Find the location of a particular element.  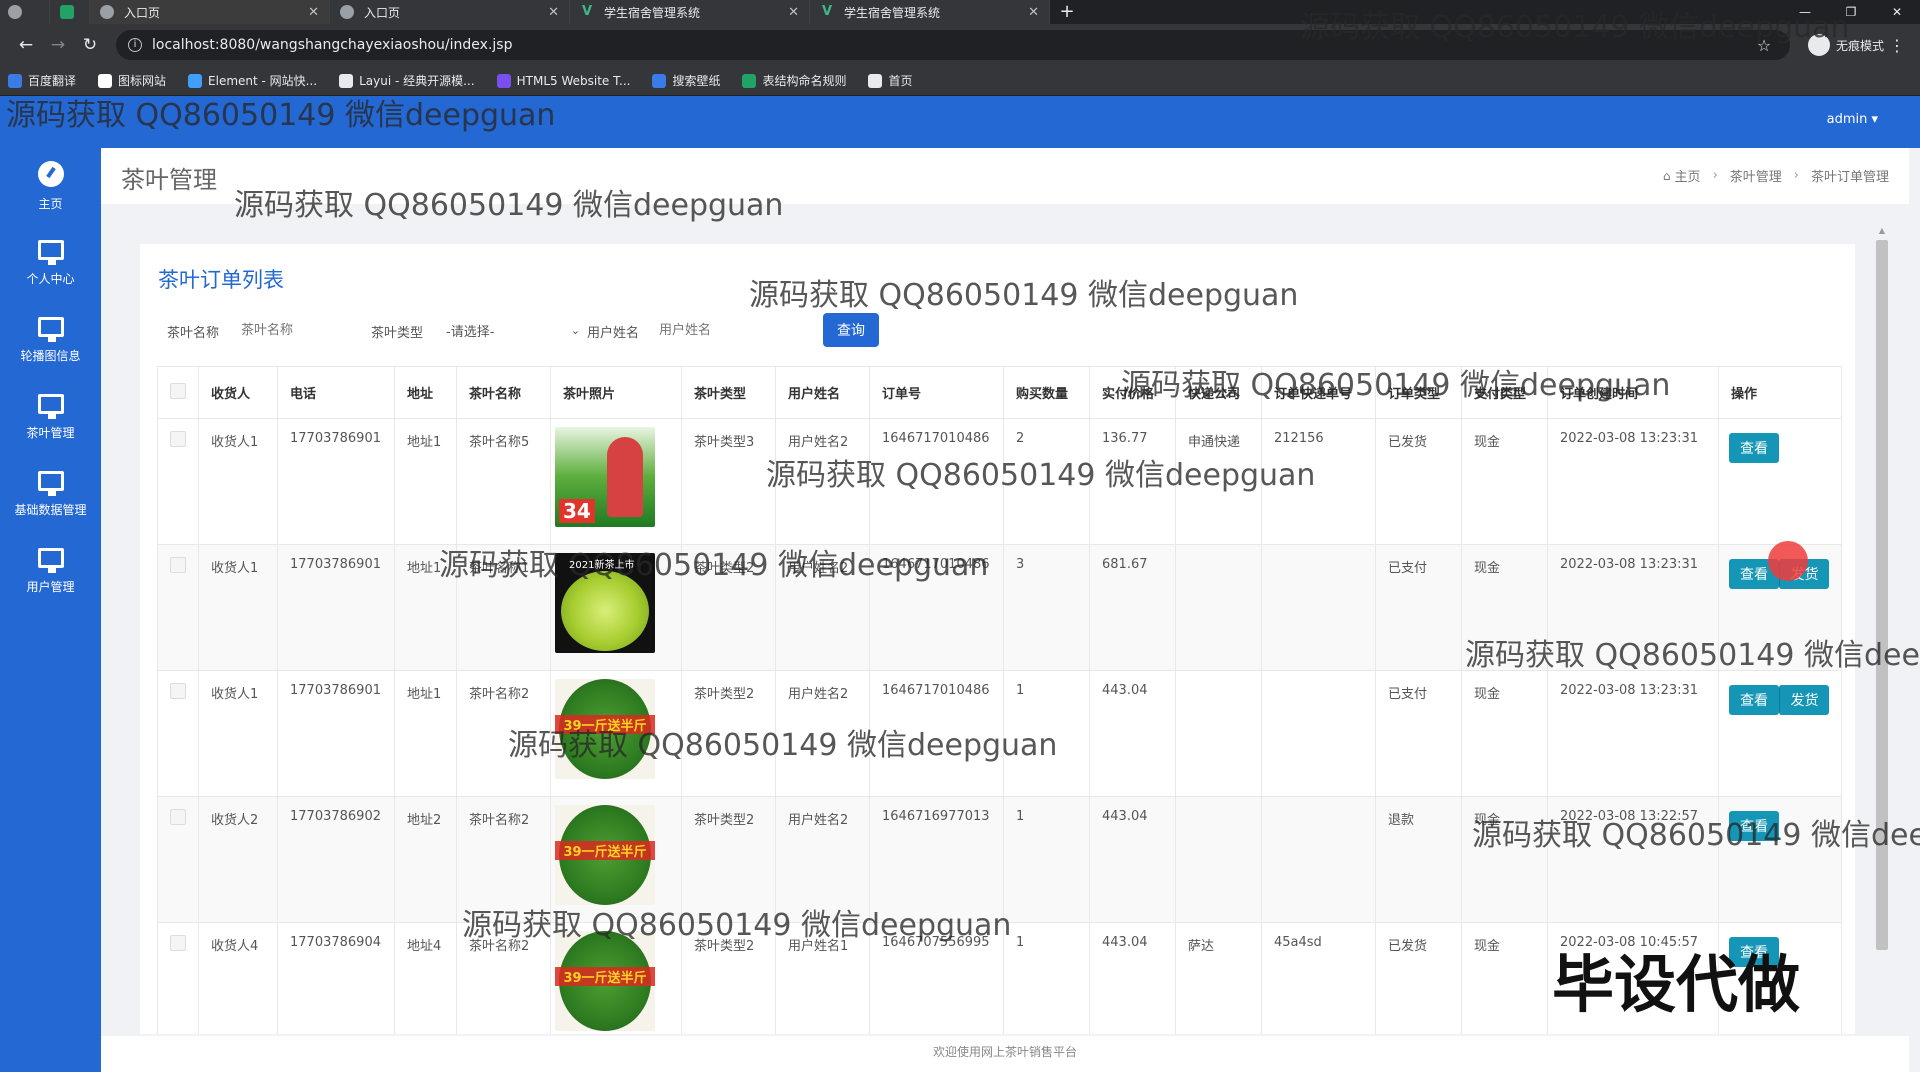

minimize-icon: — is located at coordinates (1805, 12).